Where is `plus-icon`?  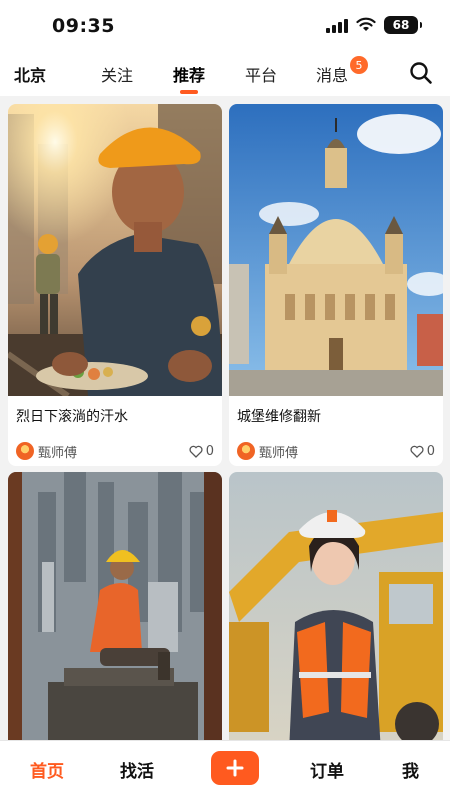
plus-icon is located at coordinates (235, 768).